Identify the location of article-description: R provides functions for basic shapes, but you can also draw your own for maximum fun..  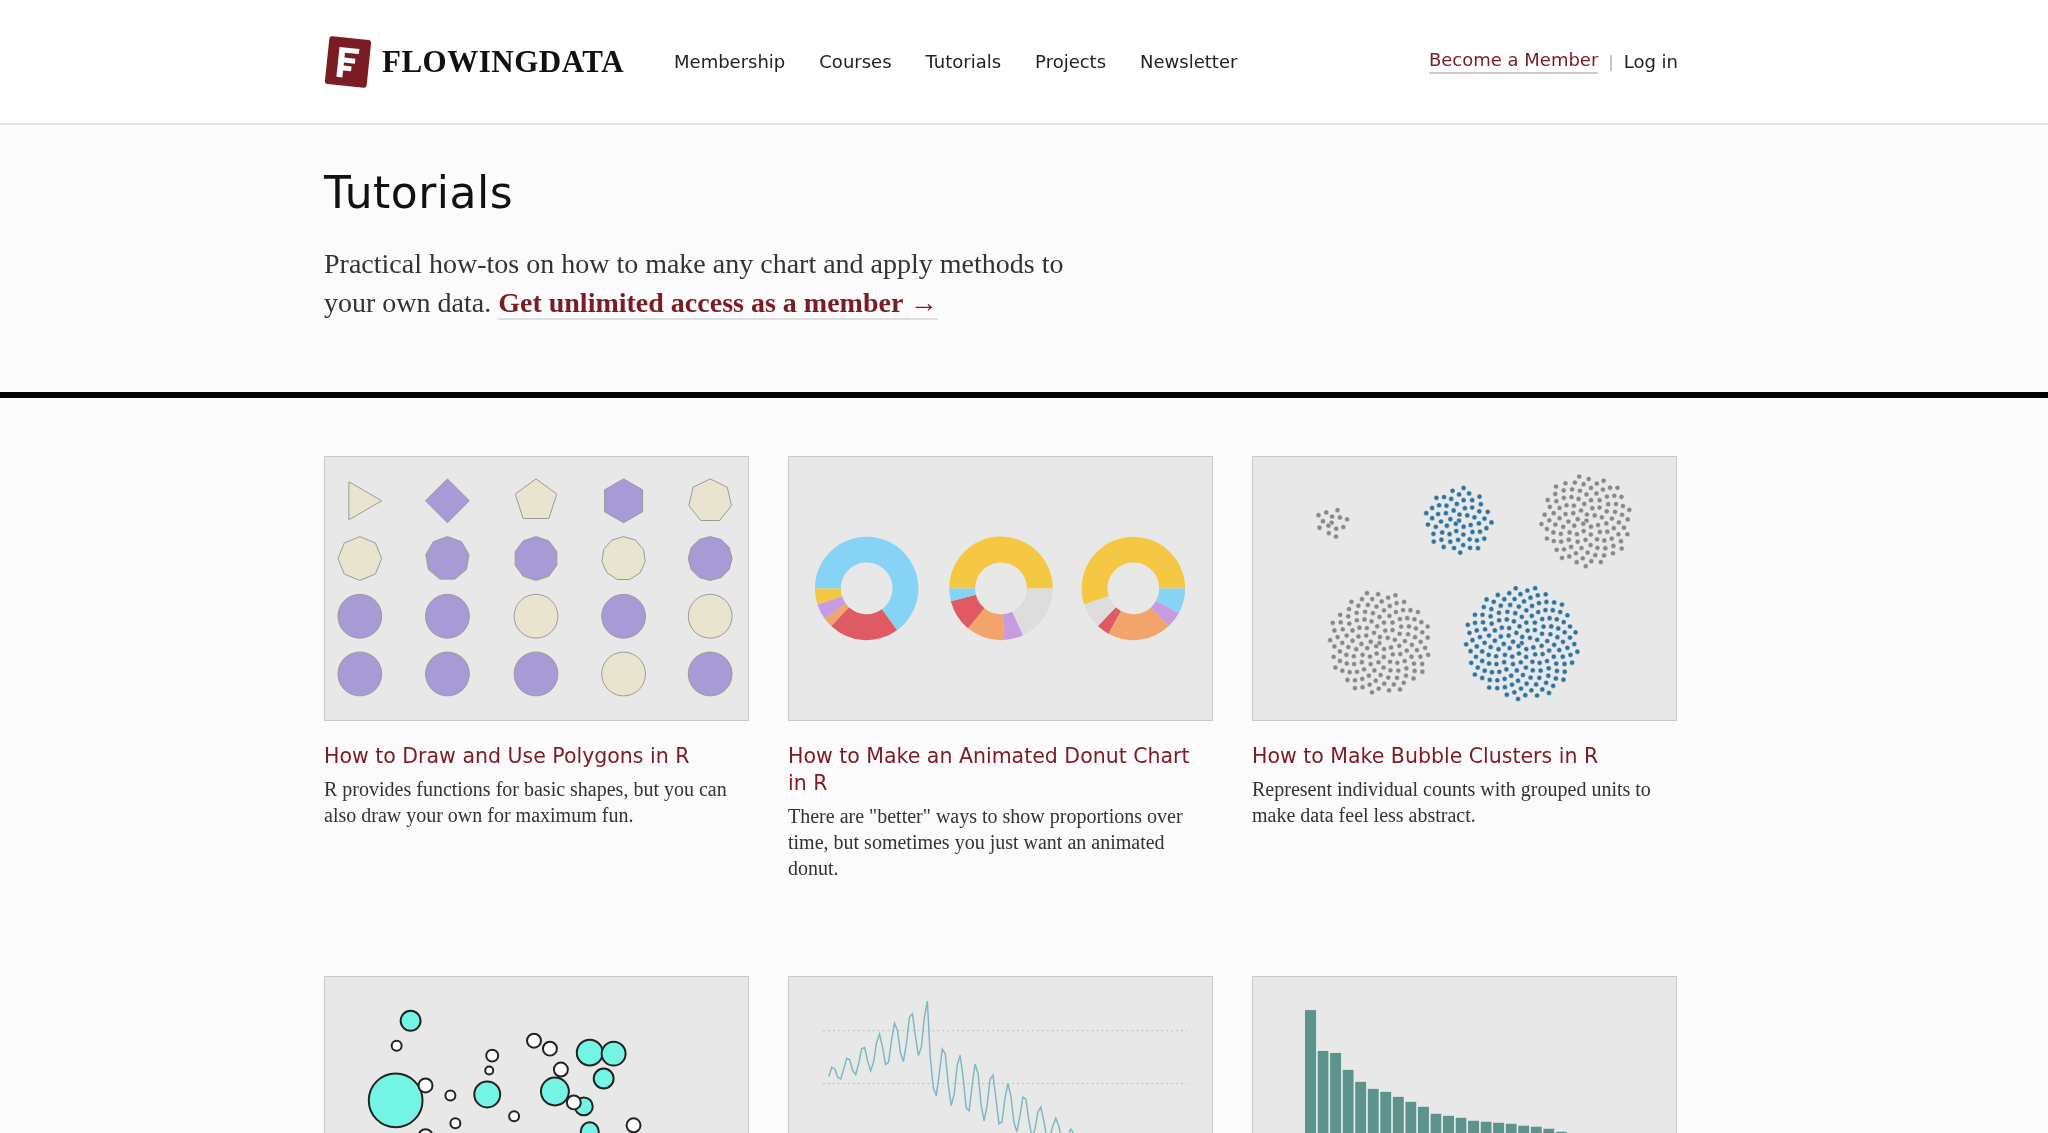
(526, 802).